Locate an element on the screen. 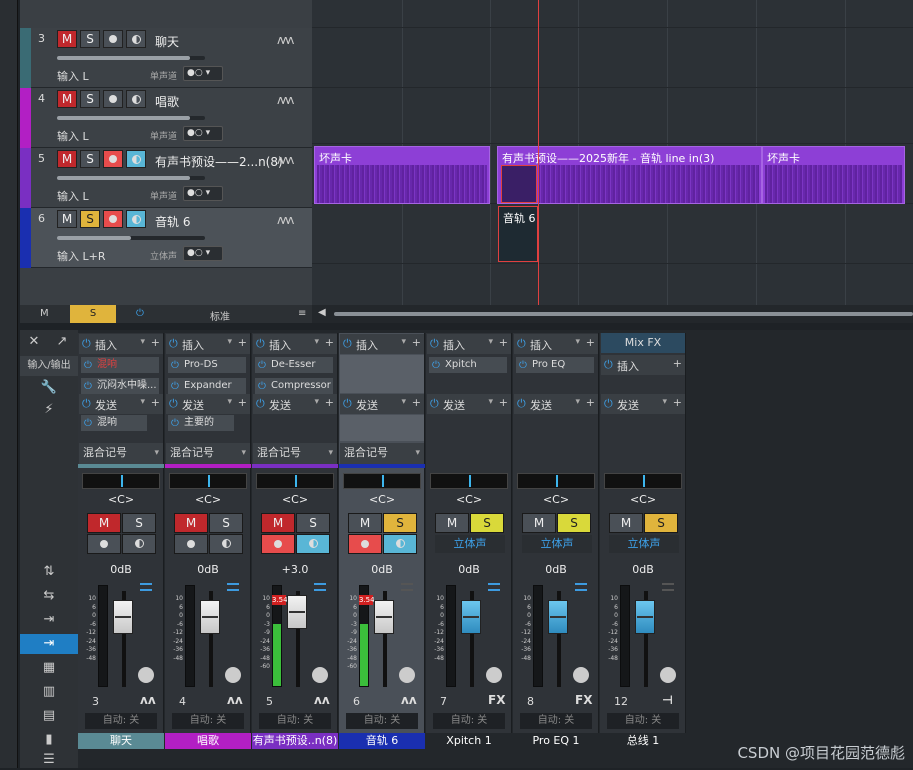 The height and width of the screenshot is (770, 913). pan-control is located at coordinates (469, 481).